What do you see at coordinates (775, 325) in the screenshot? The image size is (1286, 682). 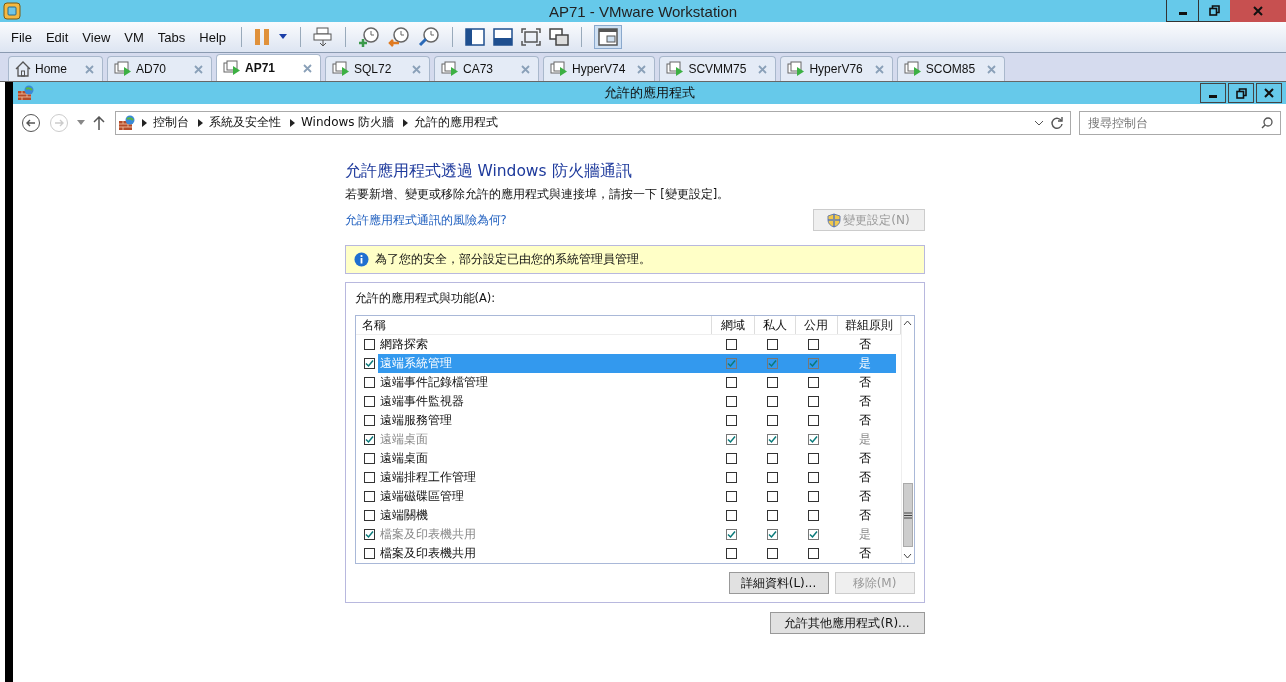 I see `column-header: 私人` at bounding box center [775, 325].